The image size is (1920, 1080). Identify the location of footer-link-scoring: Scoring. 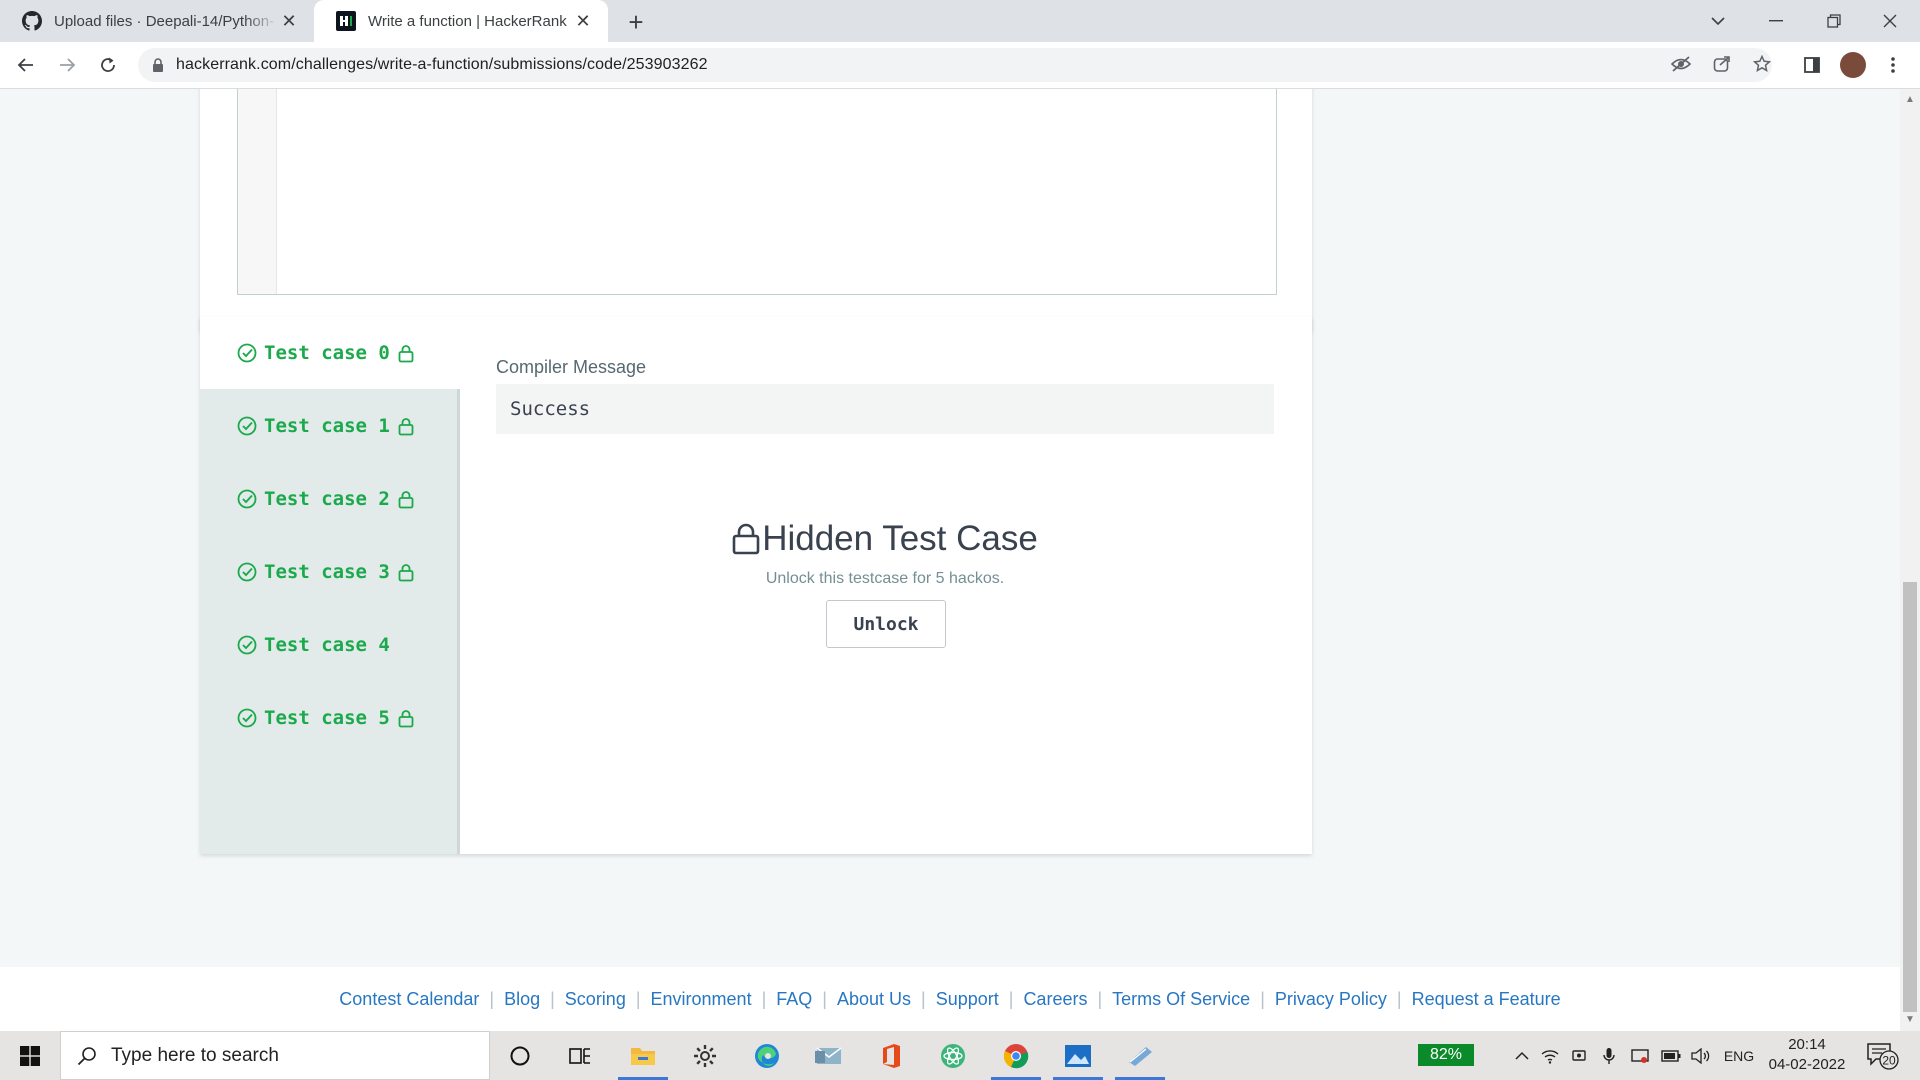
(595, 999).